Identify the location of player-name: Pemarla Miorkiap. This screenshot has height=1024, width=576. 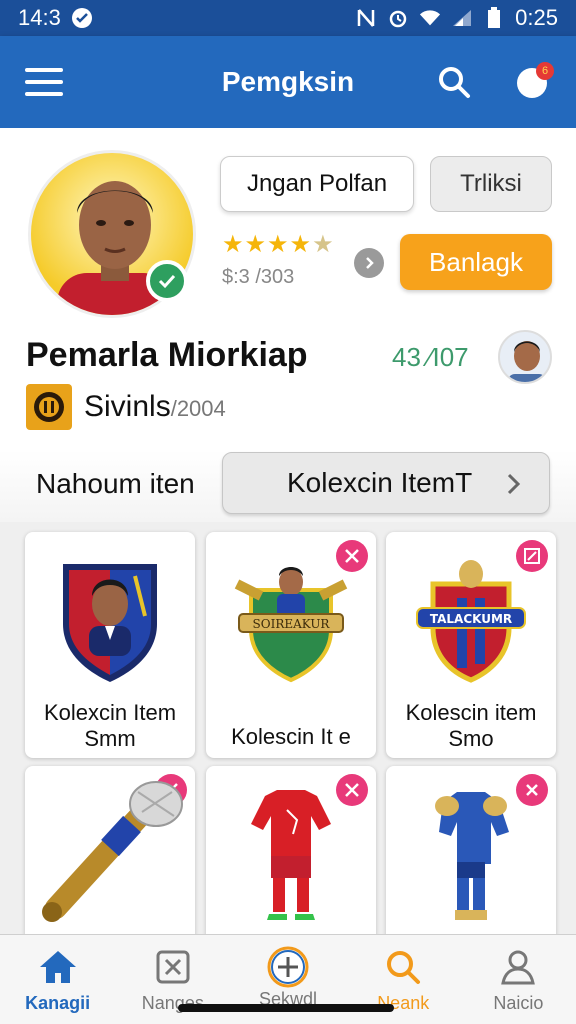
(167, 355).